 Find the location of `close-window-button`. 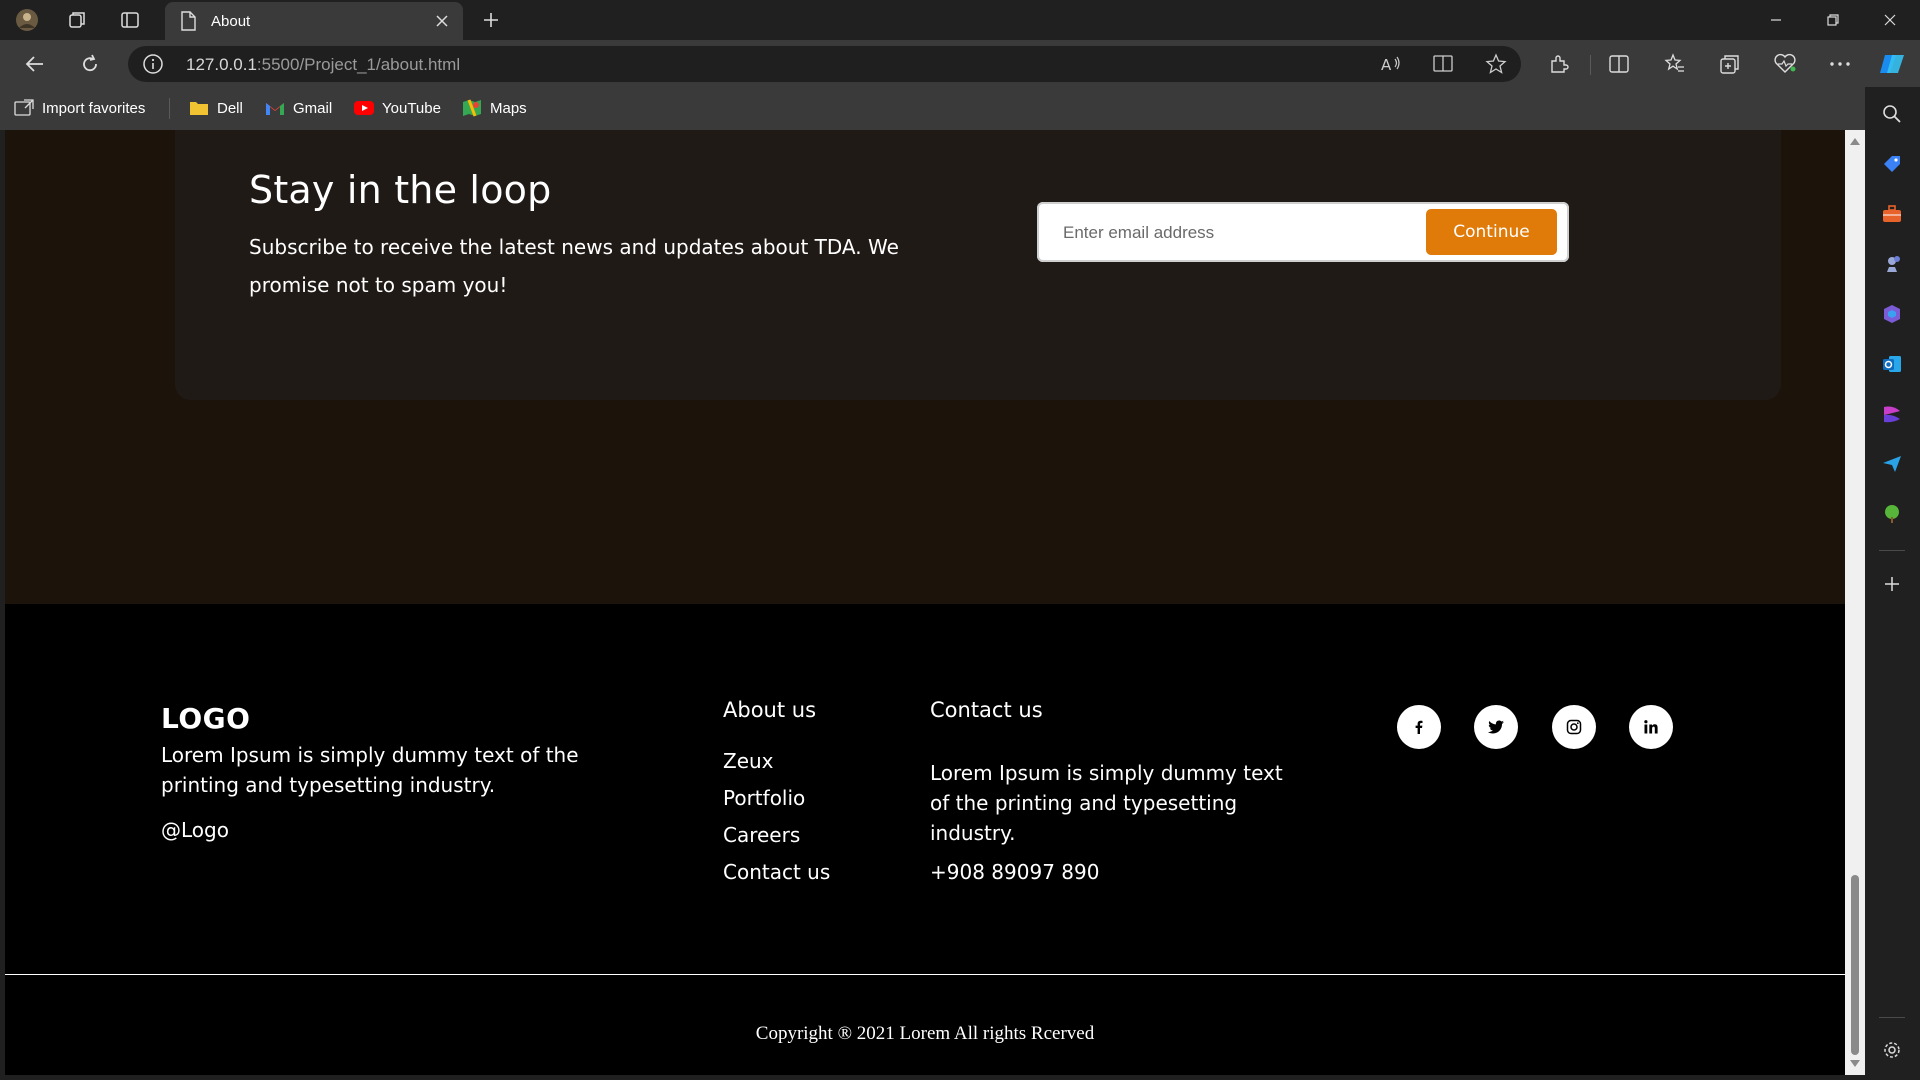

close-window-button is located at coordinates (1890, 20).